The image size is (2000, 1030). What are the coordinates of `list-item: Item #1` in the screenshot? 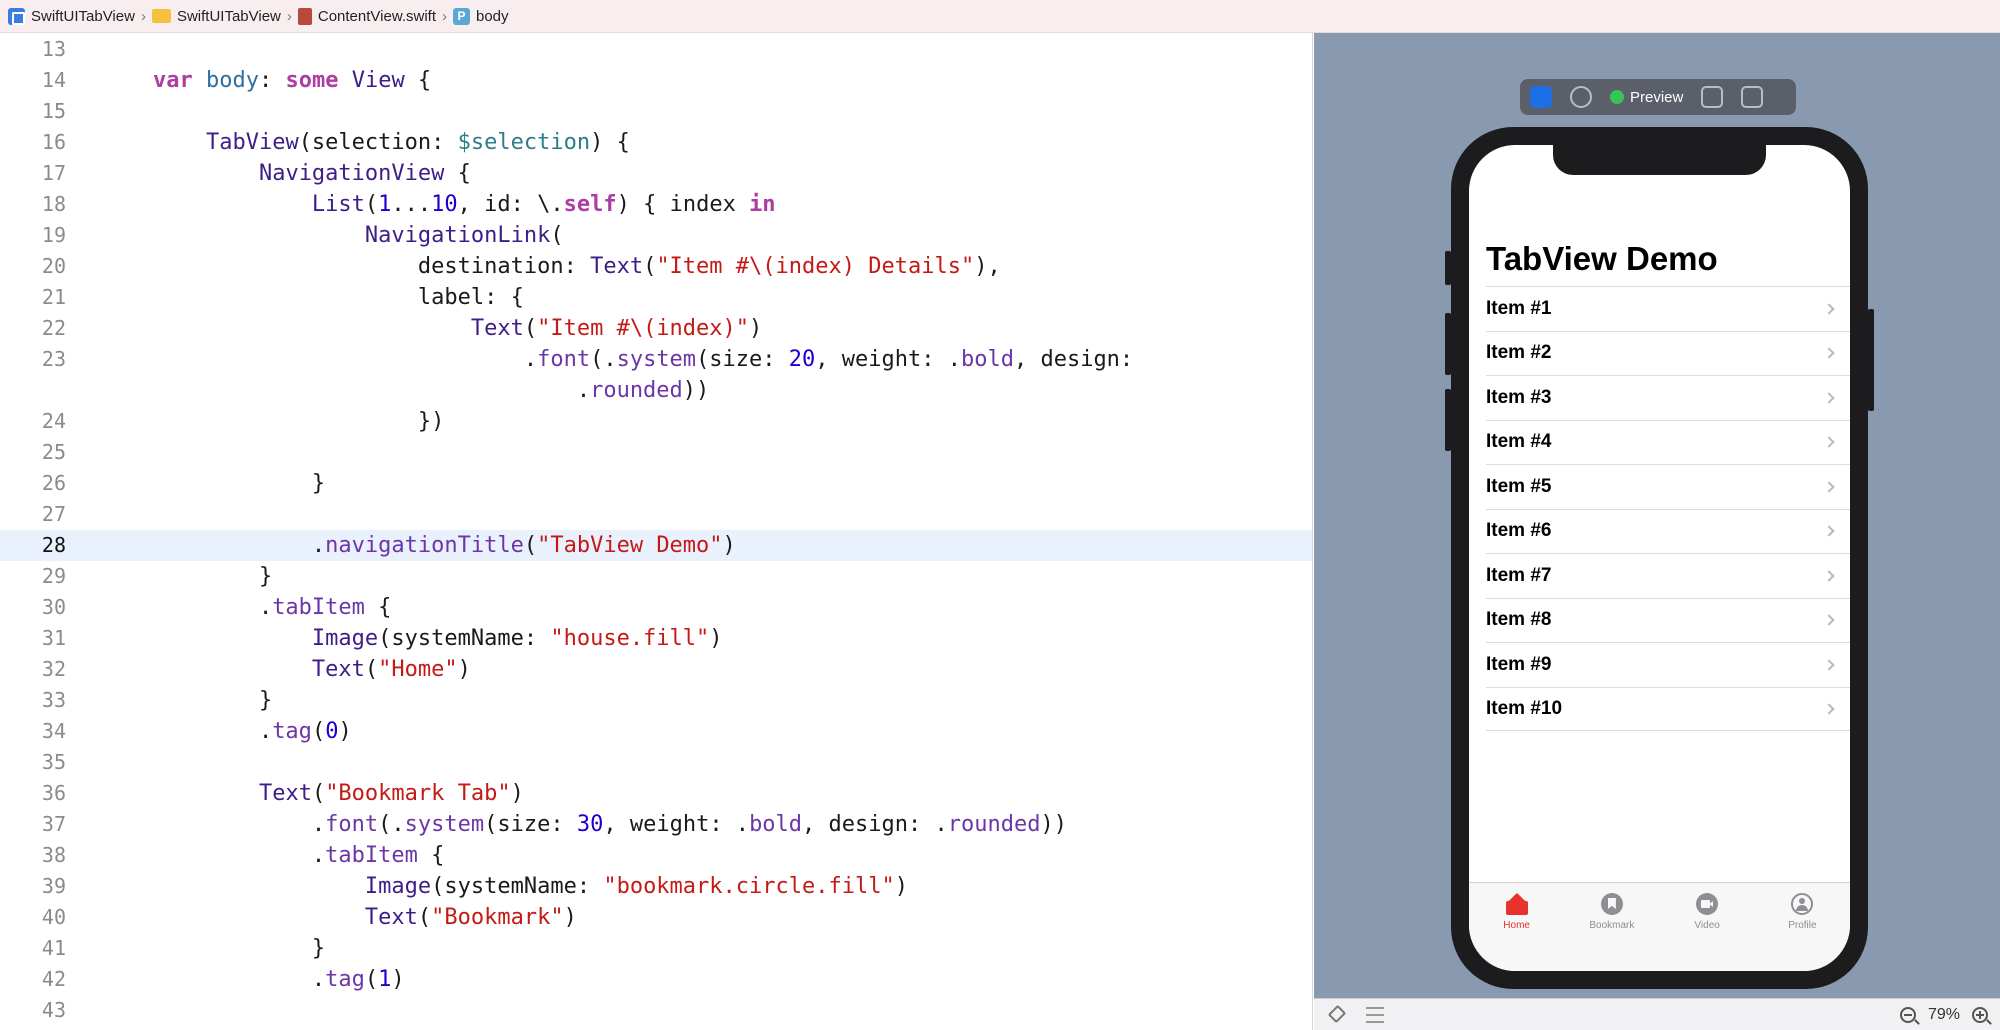 It's located at (1668, 308).